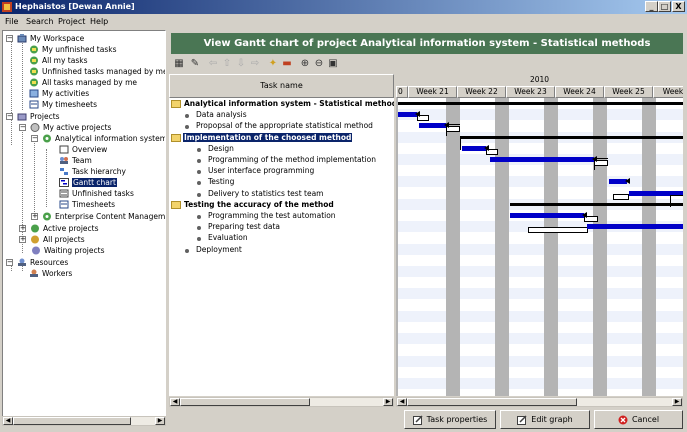  I want to click on task-row: Implementation of the choosed method, so click(281, 138).